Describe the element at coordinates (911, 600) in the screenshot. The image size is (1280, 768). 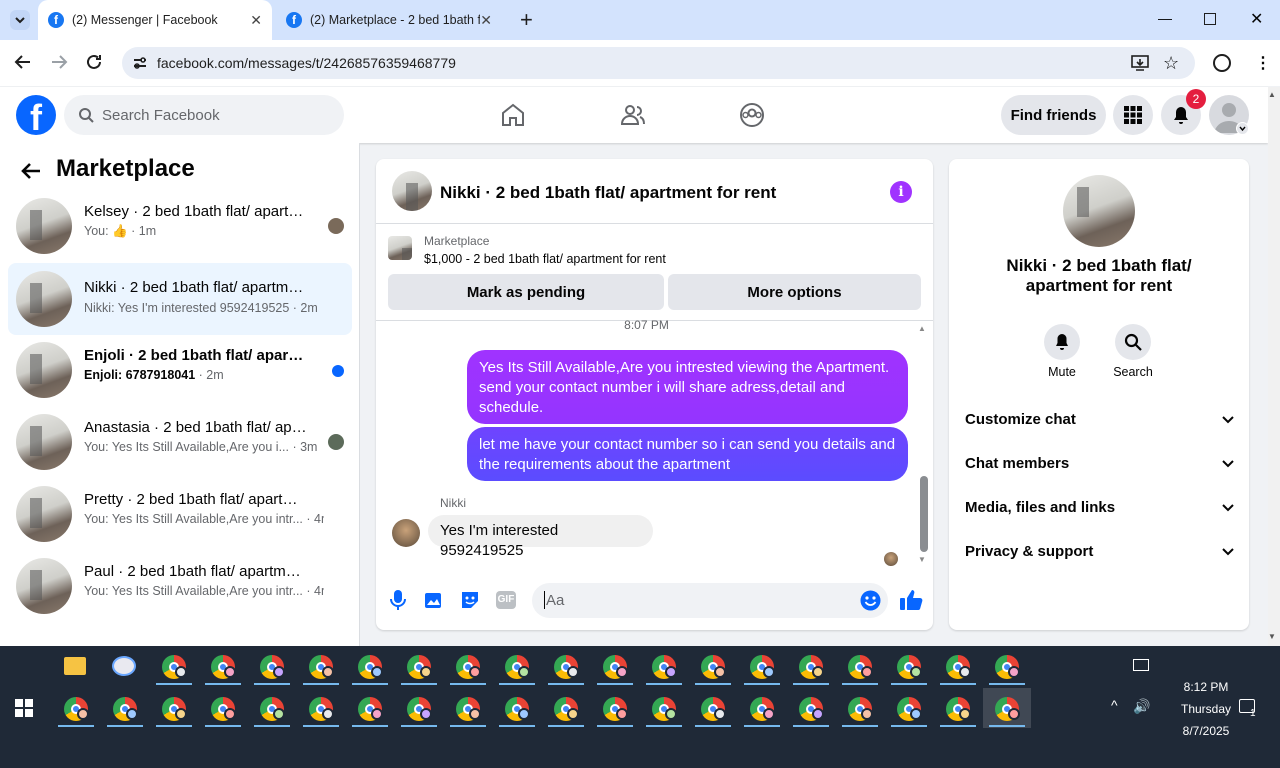
I see `like-send-button` at that location.